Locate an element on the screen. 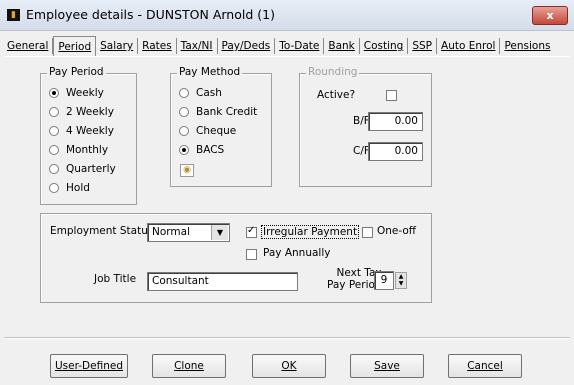  radio-cash: Cash is located at coordinates (200, 93).